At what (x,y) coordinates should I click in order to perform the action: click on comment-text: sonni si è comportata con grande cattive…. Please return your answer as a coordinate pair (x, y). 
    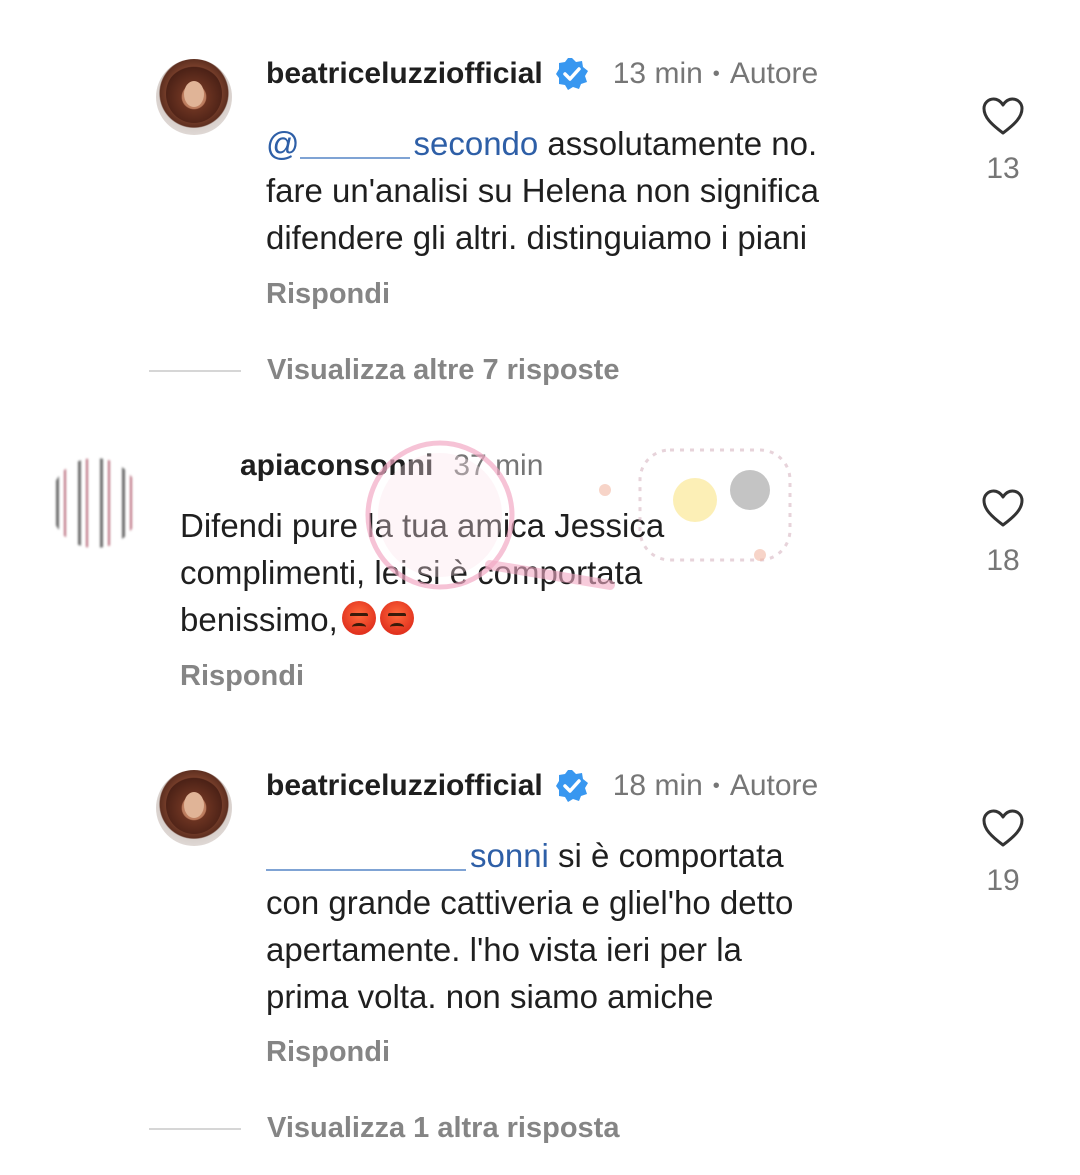
    Looking at the image, I should click on (606, 926).